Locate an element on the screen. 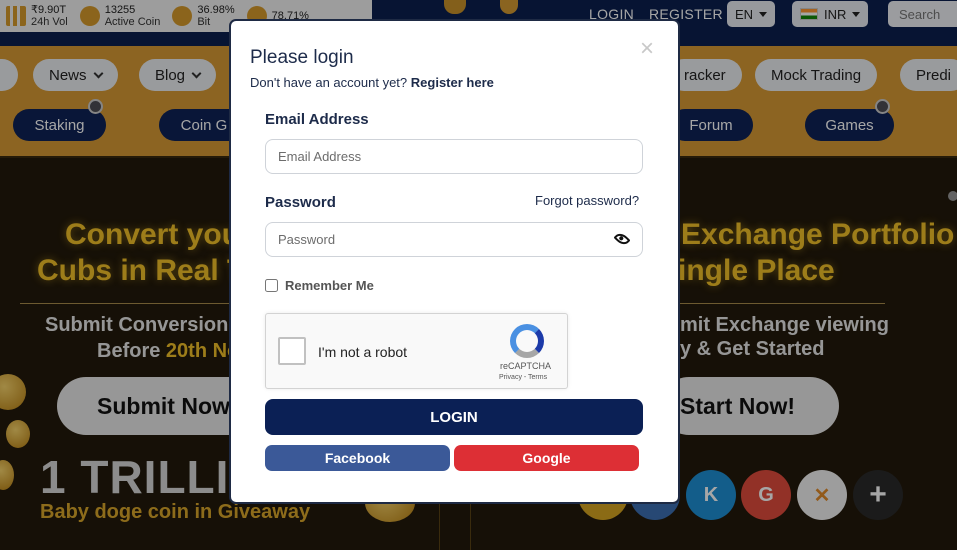  facebook-login-button: Facebook is located at coordinates (357, 458).